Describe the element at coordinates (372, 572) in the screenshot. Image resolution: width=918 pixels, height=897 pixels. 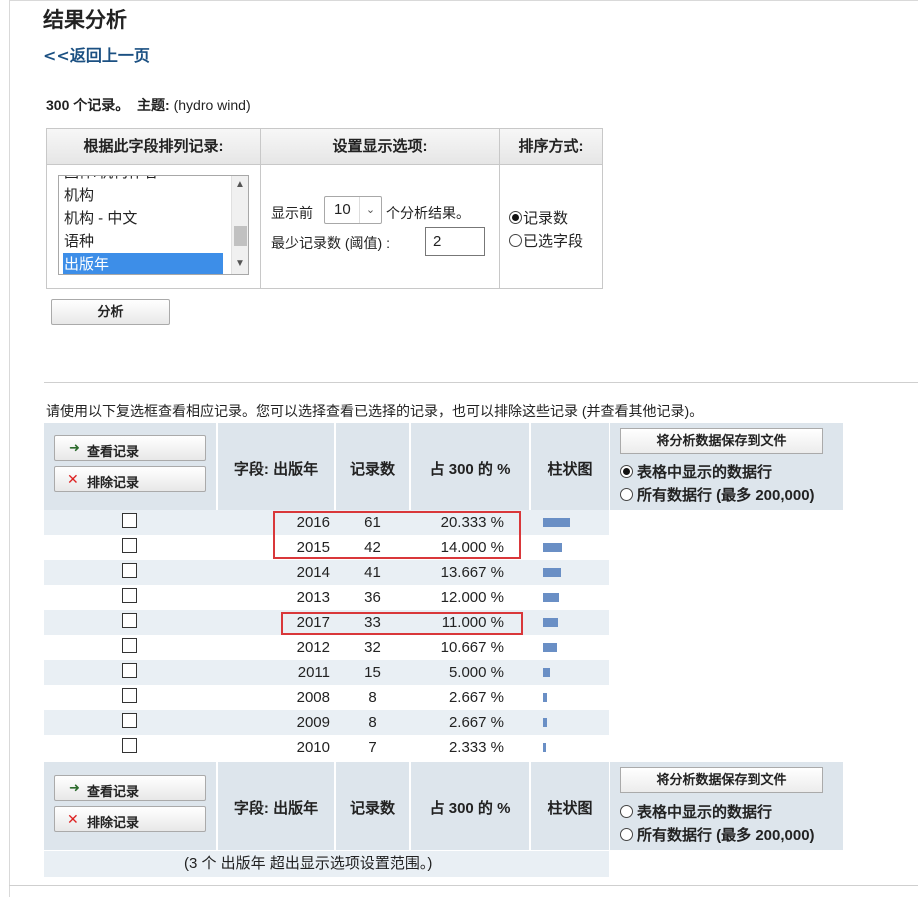
I see `count-cell: 41` at that location.